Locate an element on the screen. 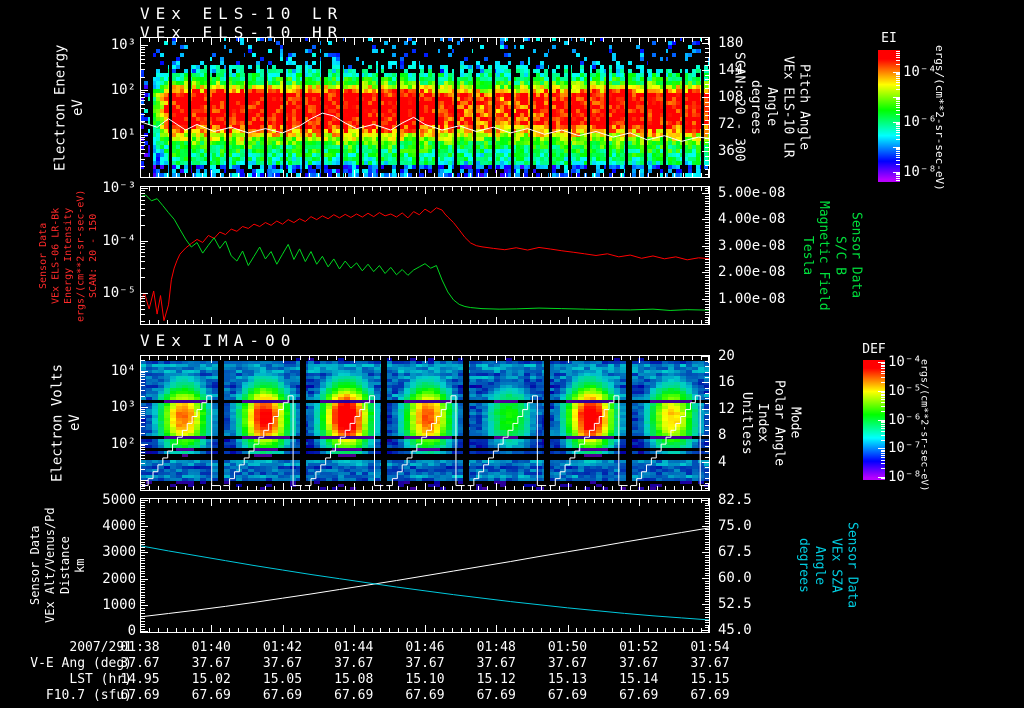 This screenshot has width=1024, height=708. tick-label: 5.00e-08 is located at coordinates (752, 192).